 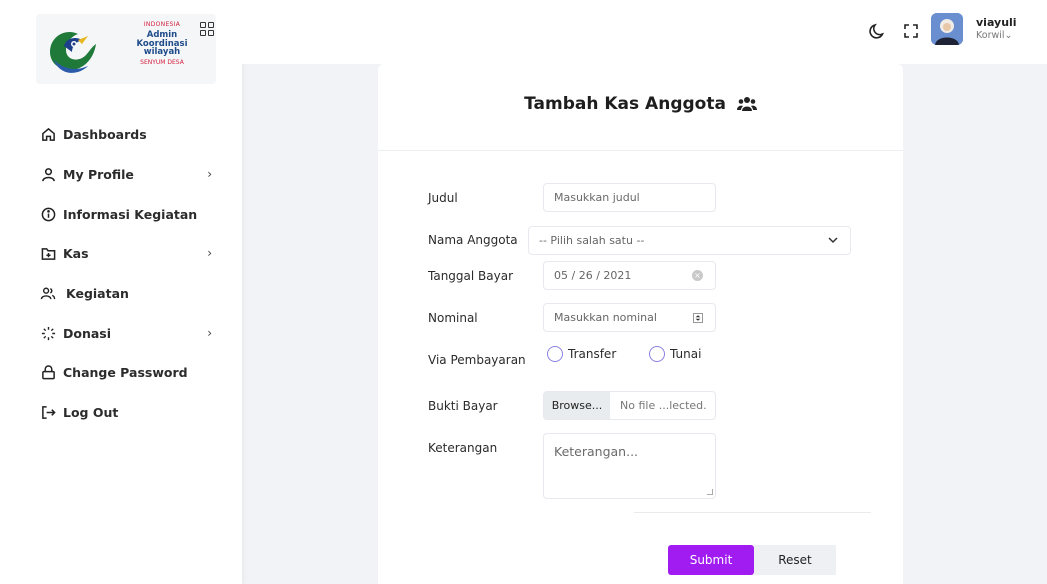 What do you see at coordinates (48, 333) in the screenshot?
I see `loader-icon` at bounding box center [48, 333].